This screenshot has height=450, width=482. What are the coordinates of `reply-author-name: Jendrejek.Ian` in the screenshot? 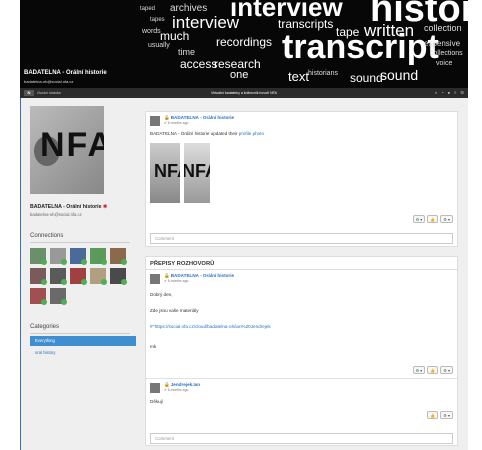 It's located at (185, 384).